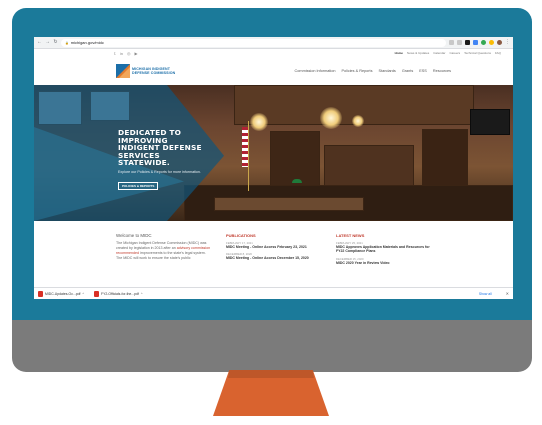  I want to click on site-logo: MICHIGAN INDIGENT DEFENSE COMMISSION, so click(145, 71).